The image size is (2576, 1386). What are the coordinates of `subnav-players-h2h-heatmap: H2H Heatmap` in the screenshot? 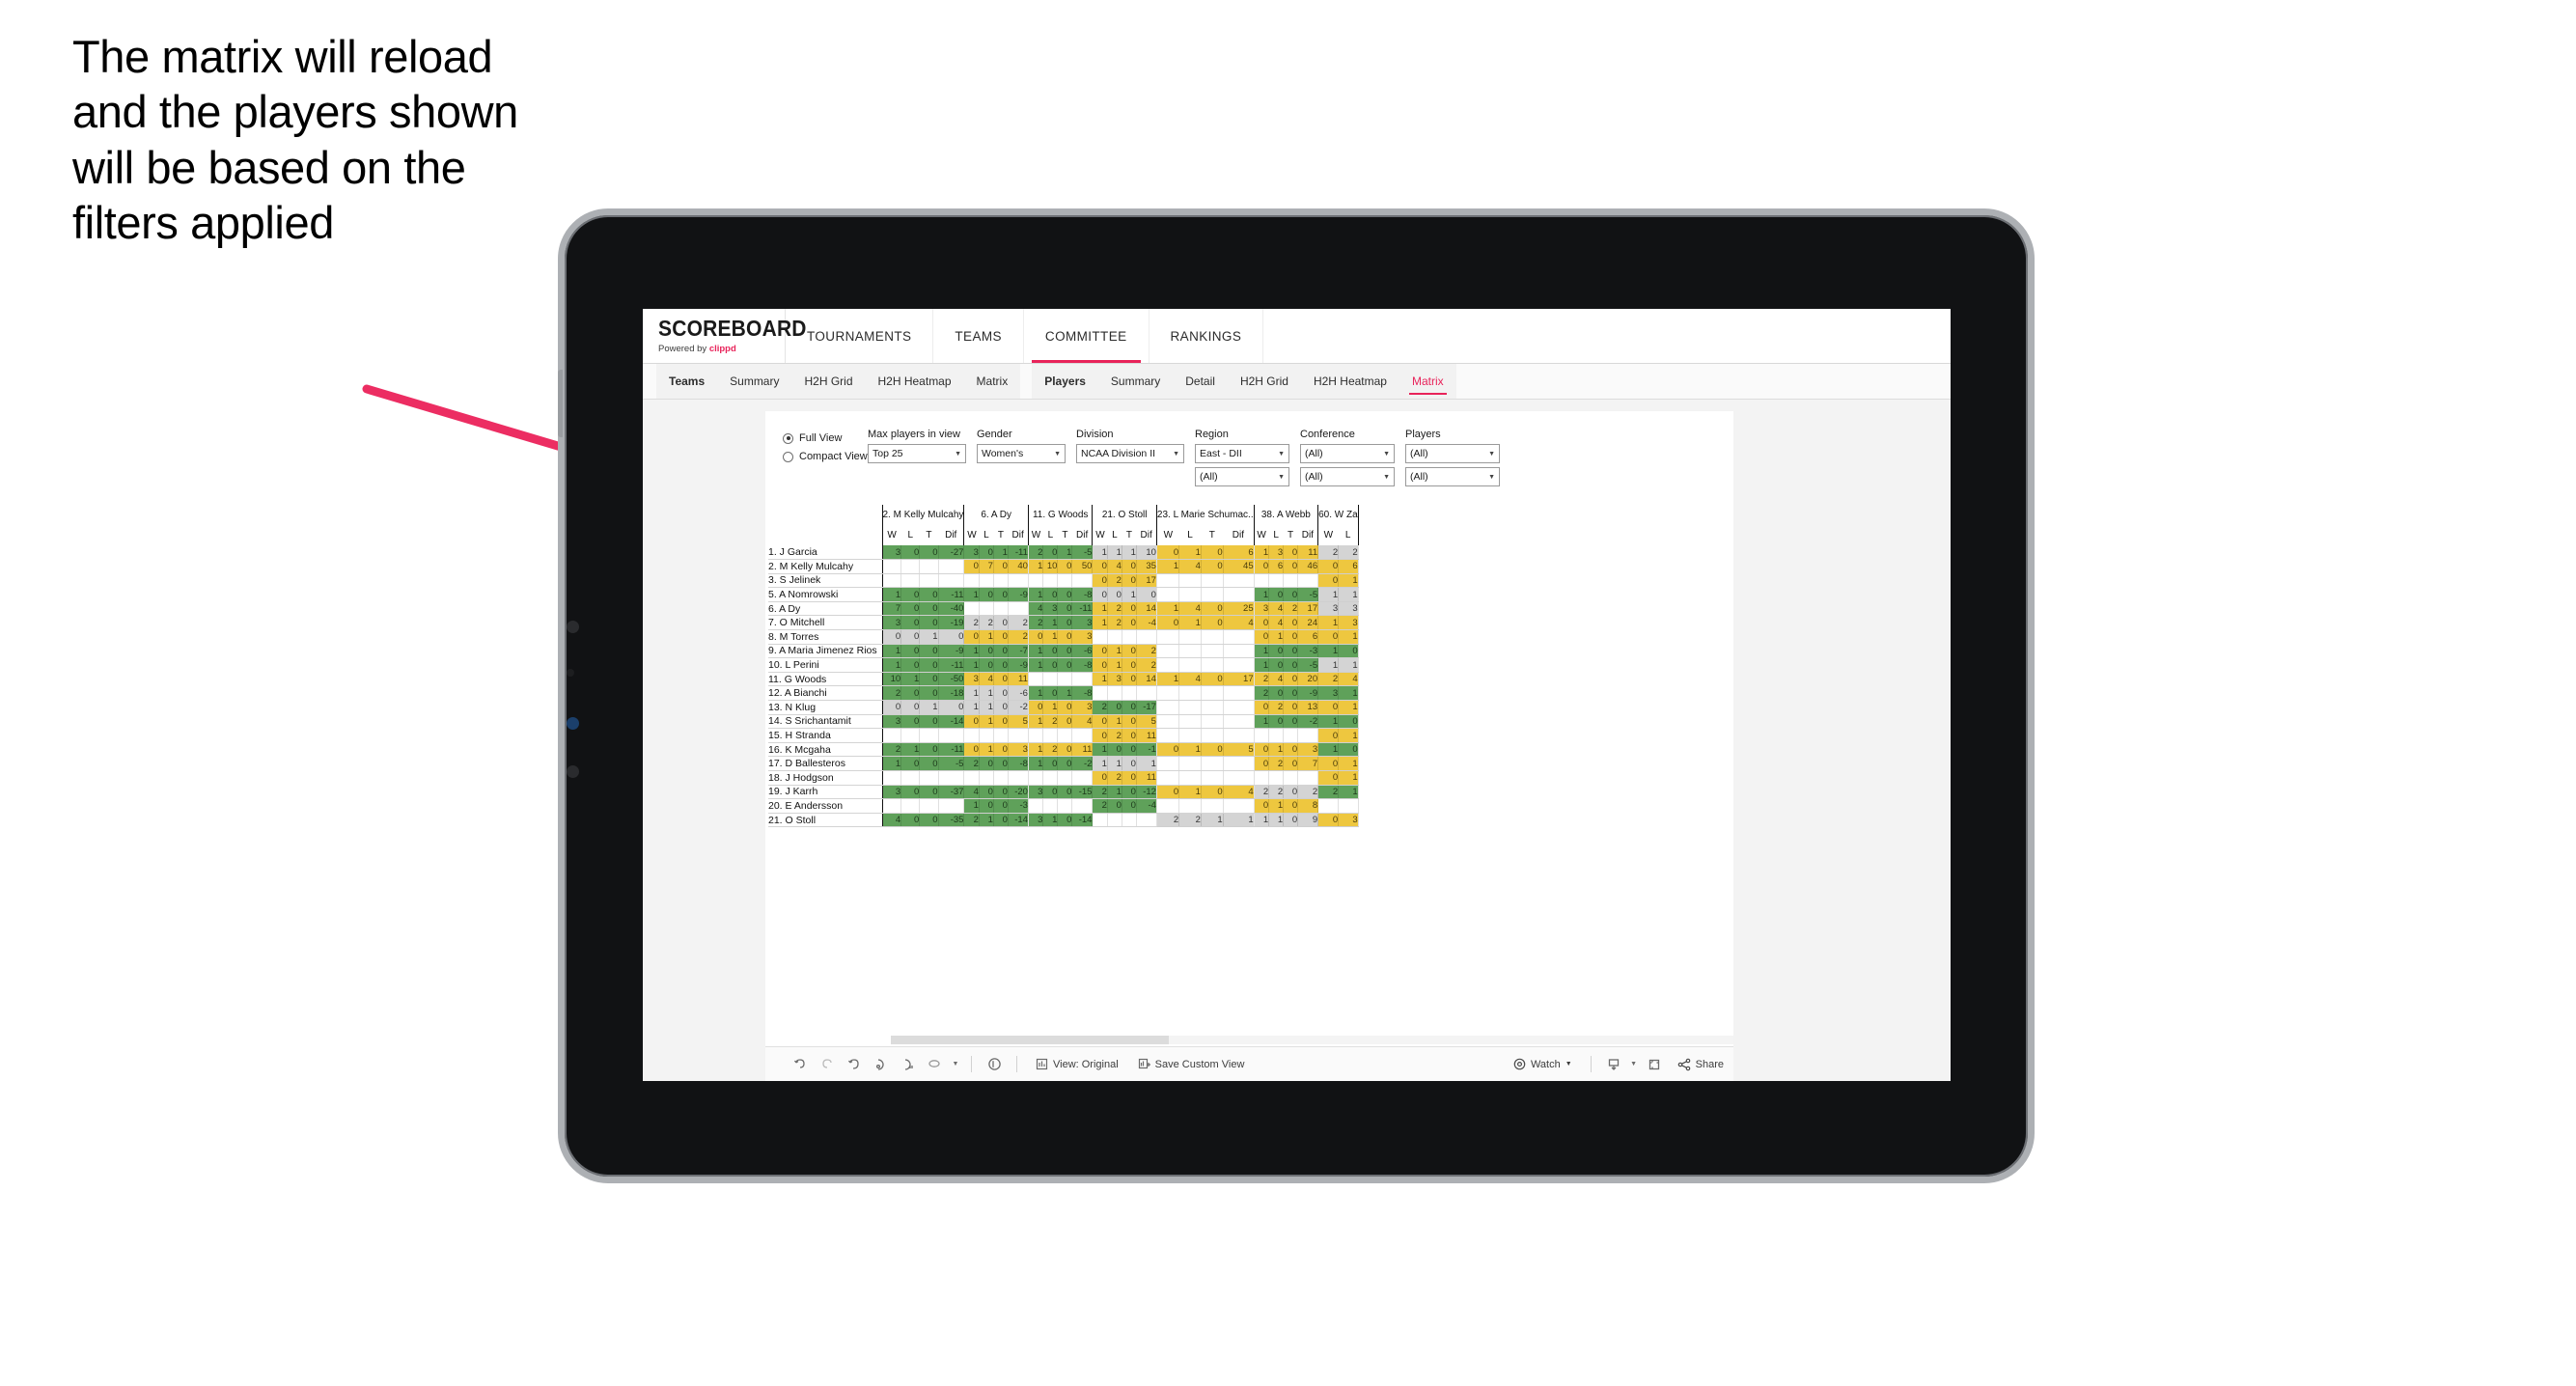 It's located at (1350, 381).